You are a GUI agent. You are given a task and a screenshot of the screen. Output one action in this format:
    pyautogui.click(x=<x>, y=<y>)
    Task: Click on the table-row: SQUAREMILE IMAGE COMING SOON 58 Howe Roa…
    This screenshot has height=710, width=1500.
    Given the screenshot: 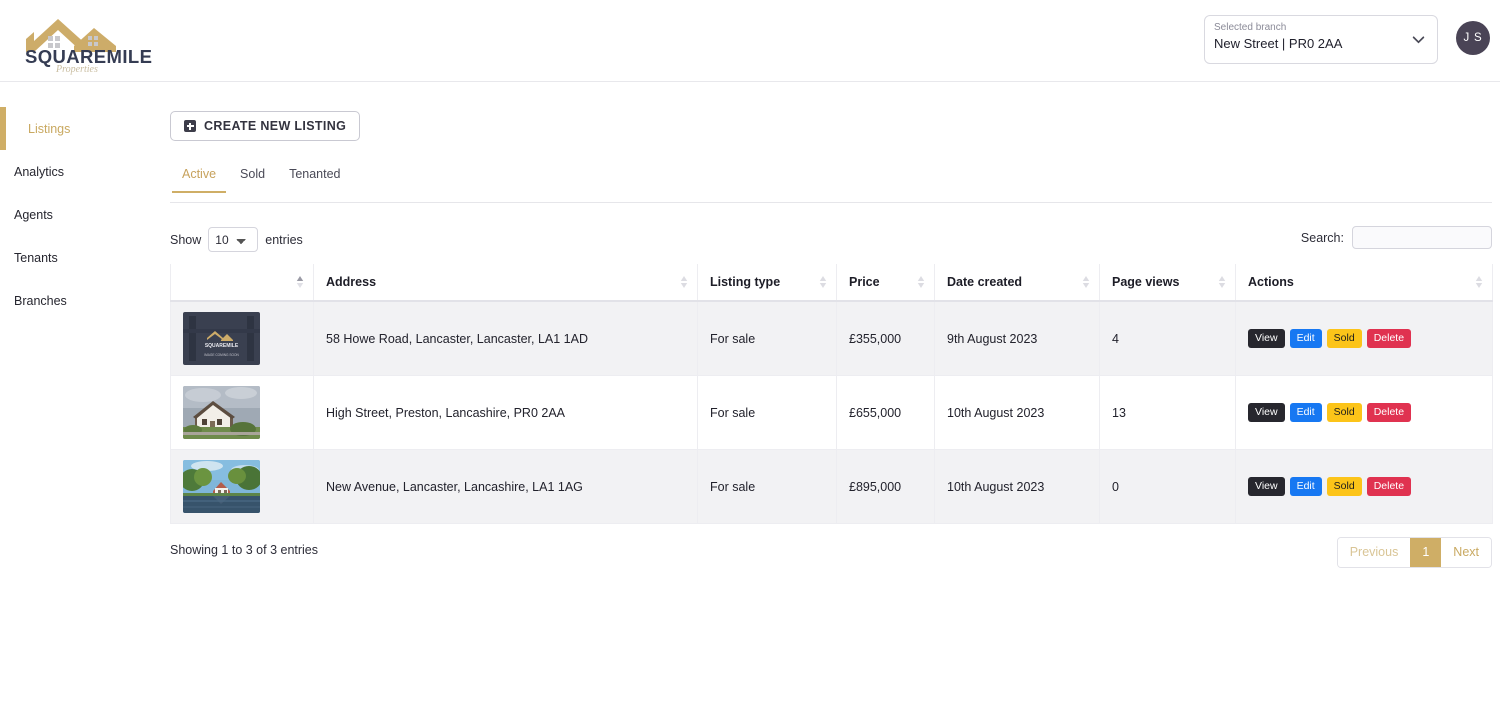 What is the action you would take?
    pyautogui.click(x=831, y=338)
    